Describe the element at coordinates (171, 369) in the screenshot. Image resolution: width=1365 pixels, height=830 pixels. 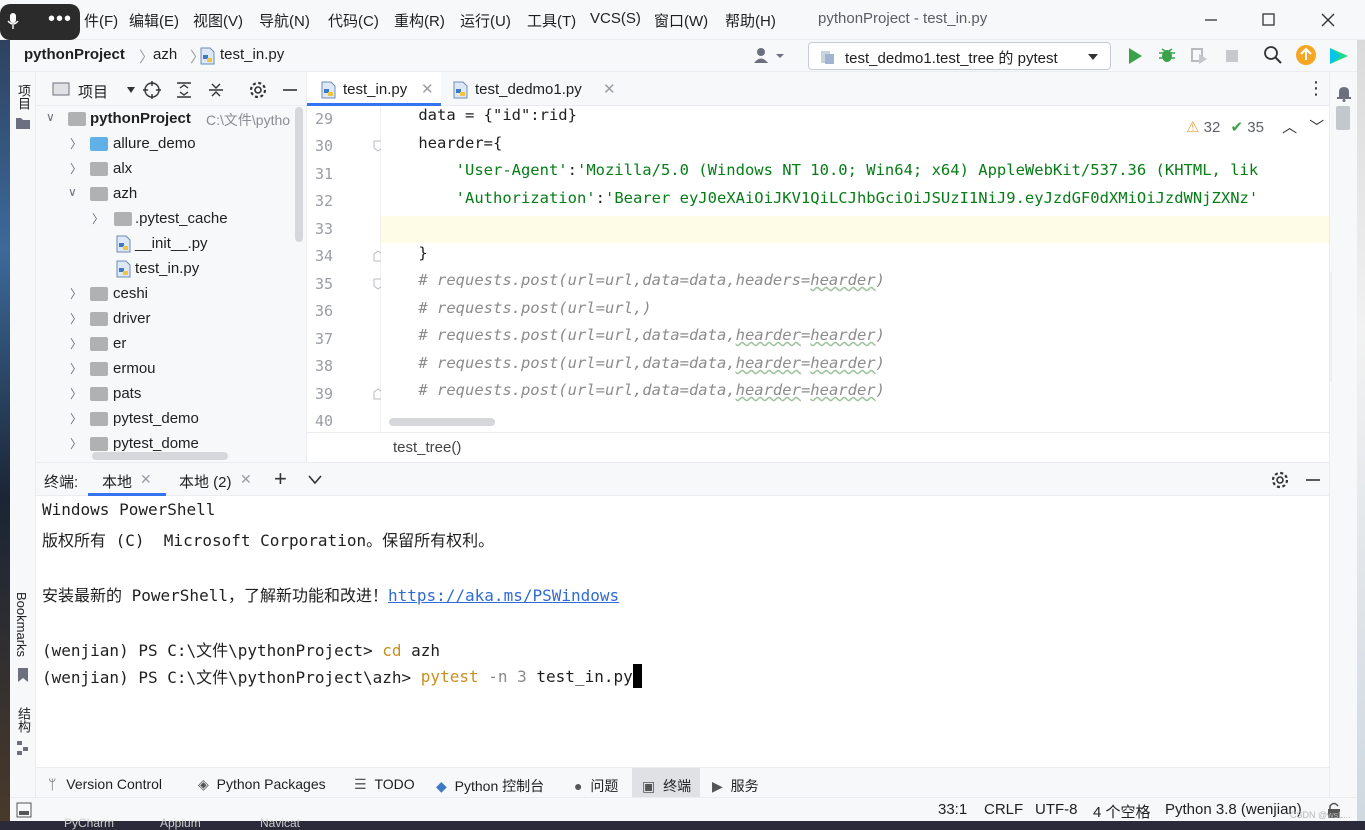
I see `tree-item-ermou: 〉 ermou` at that location.